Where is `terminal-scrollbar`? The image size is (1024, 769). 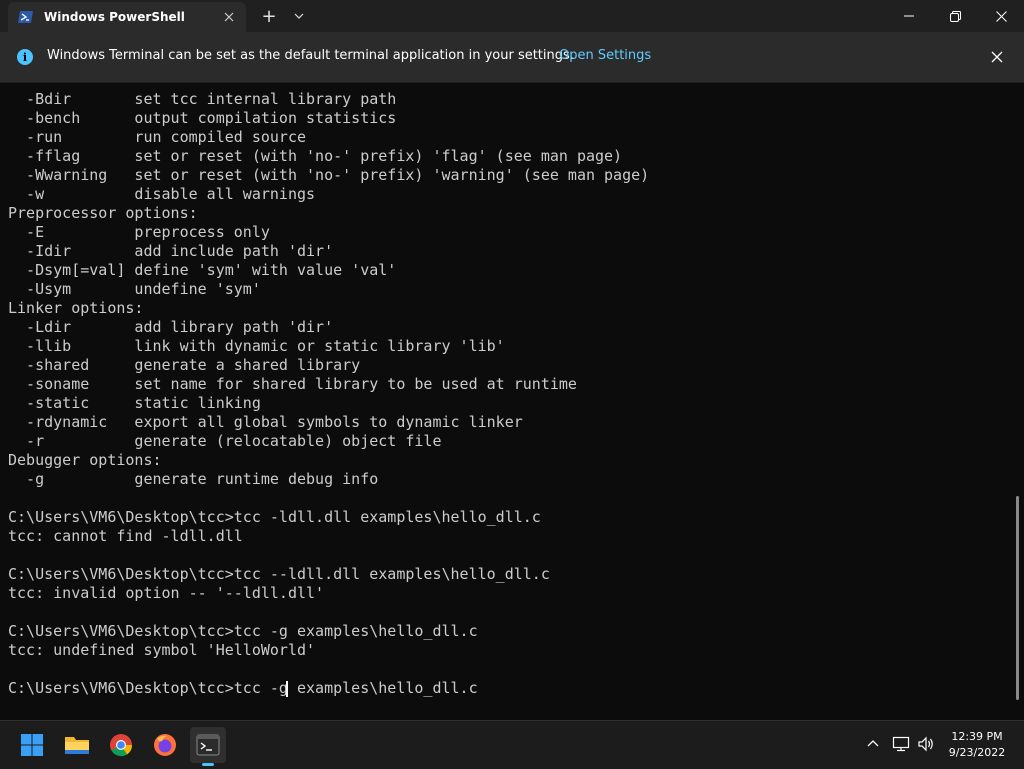
terminal-scrollbar is located at coordinates (1017, 598).